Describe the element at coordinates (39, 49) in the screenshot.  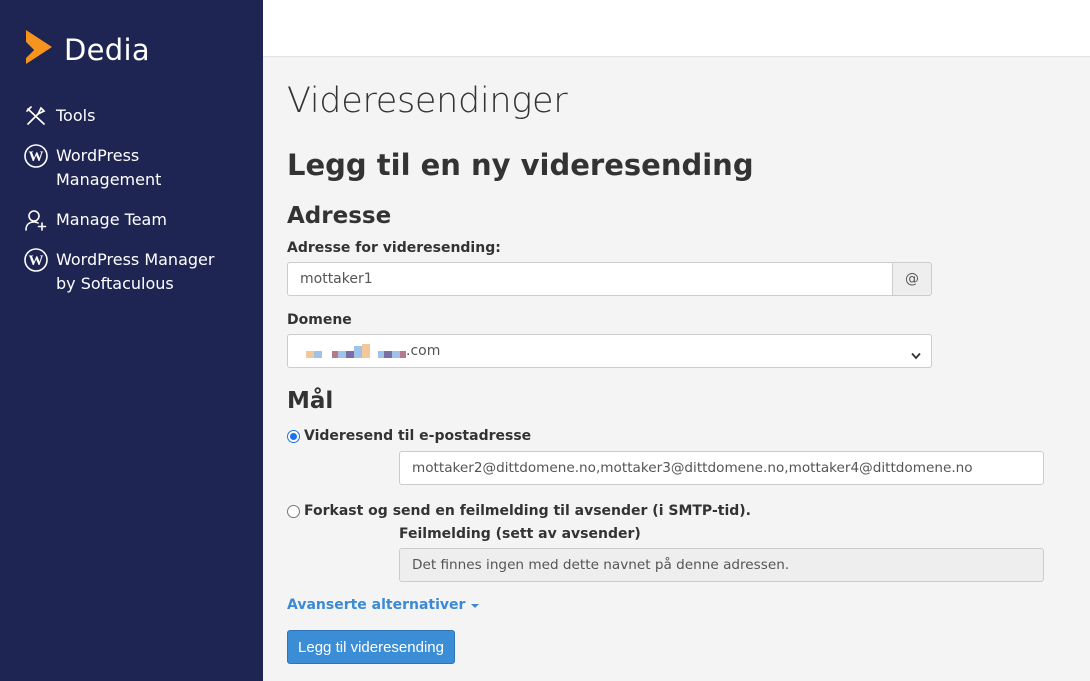
I see `dedia-logo-icon` at that location.